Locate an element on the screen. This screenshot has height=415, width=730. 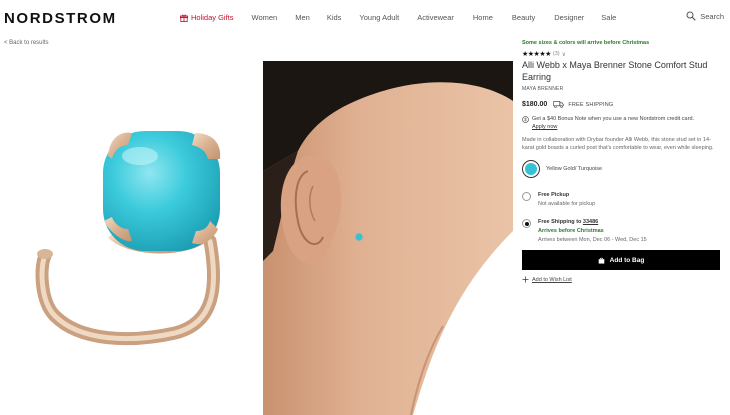
rating-row: ★★★★★ (3) ∨ is located at coordinates (622, 54).